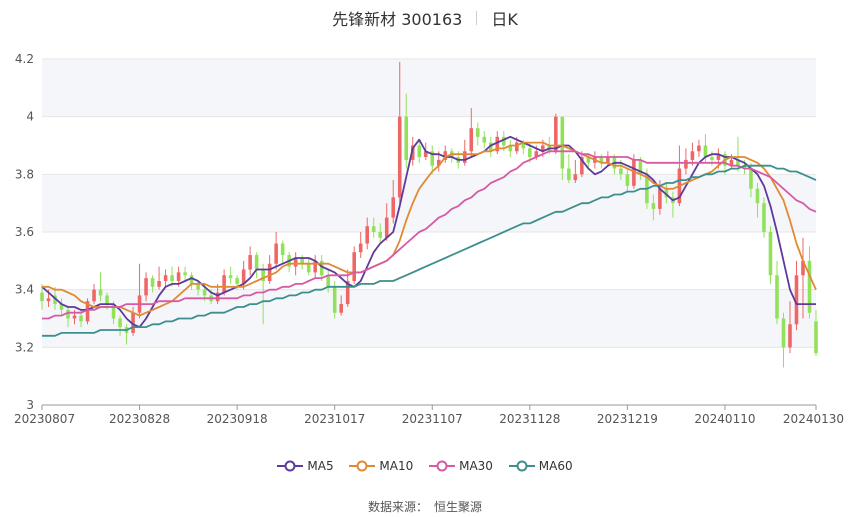  I want to click on legend-item-ma5: MA5, so click(305, 465).